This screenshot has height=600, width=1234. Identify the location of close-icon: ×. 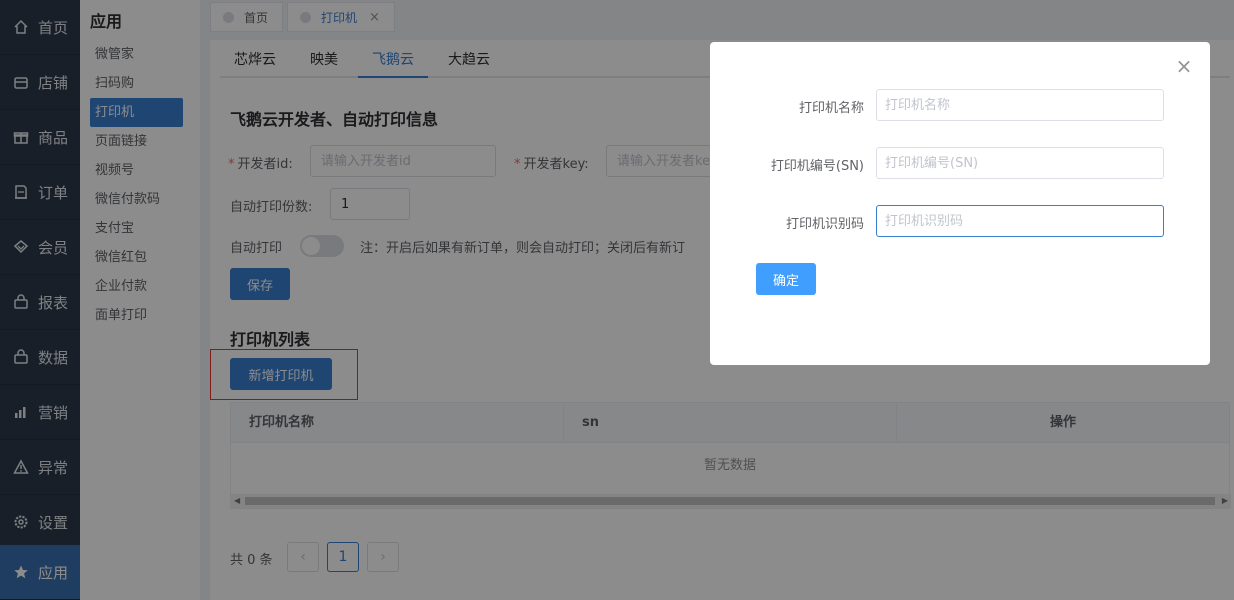
(1184, 66).